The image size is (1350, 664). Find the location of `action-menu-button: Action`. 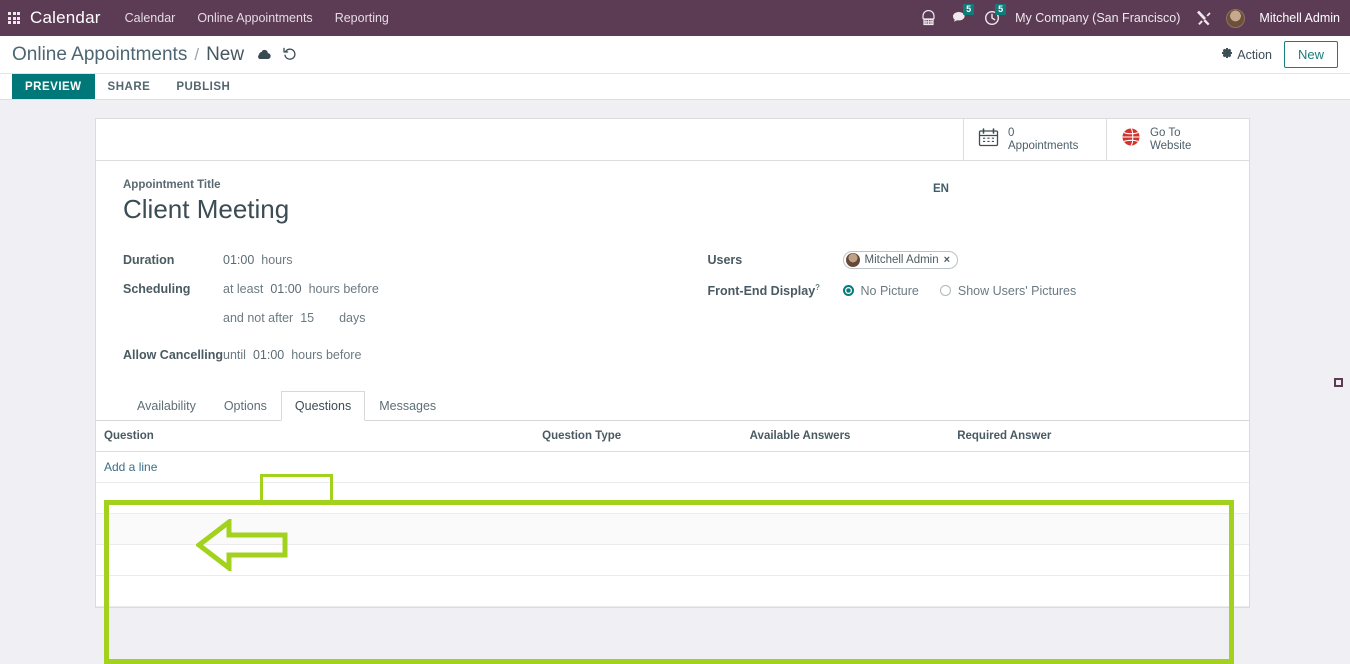

action-menu-button: Action is located at coordinates (1246, 54).